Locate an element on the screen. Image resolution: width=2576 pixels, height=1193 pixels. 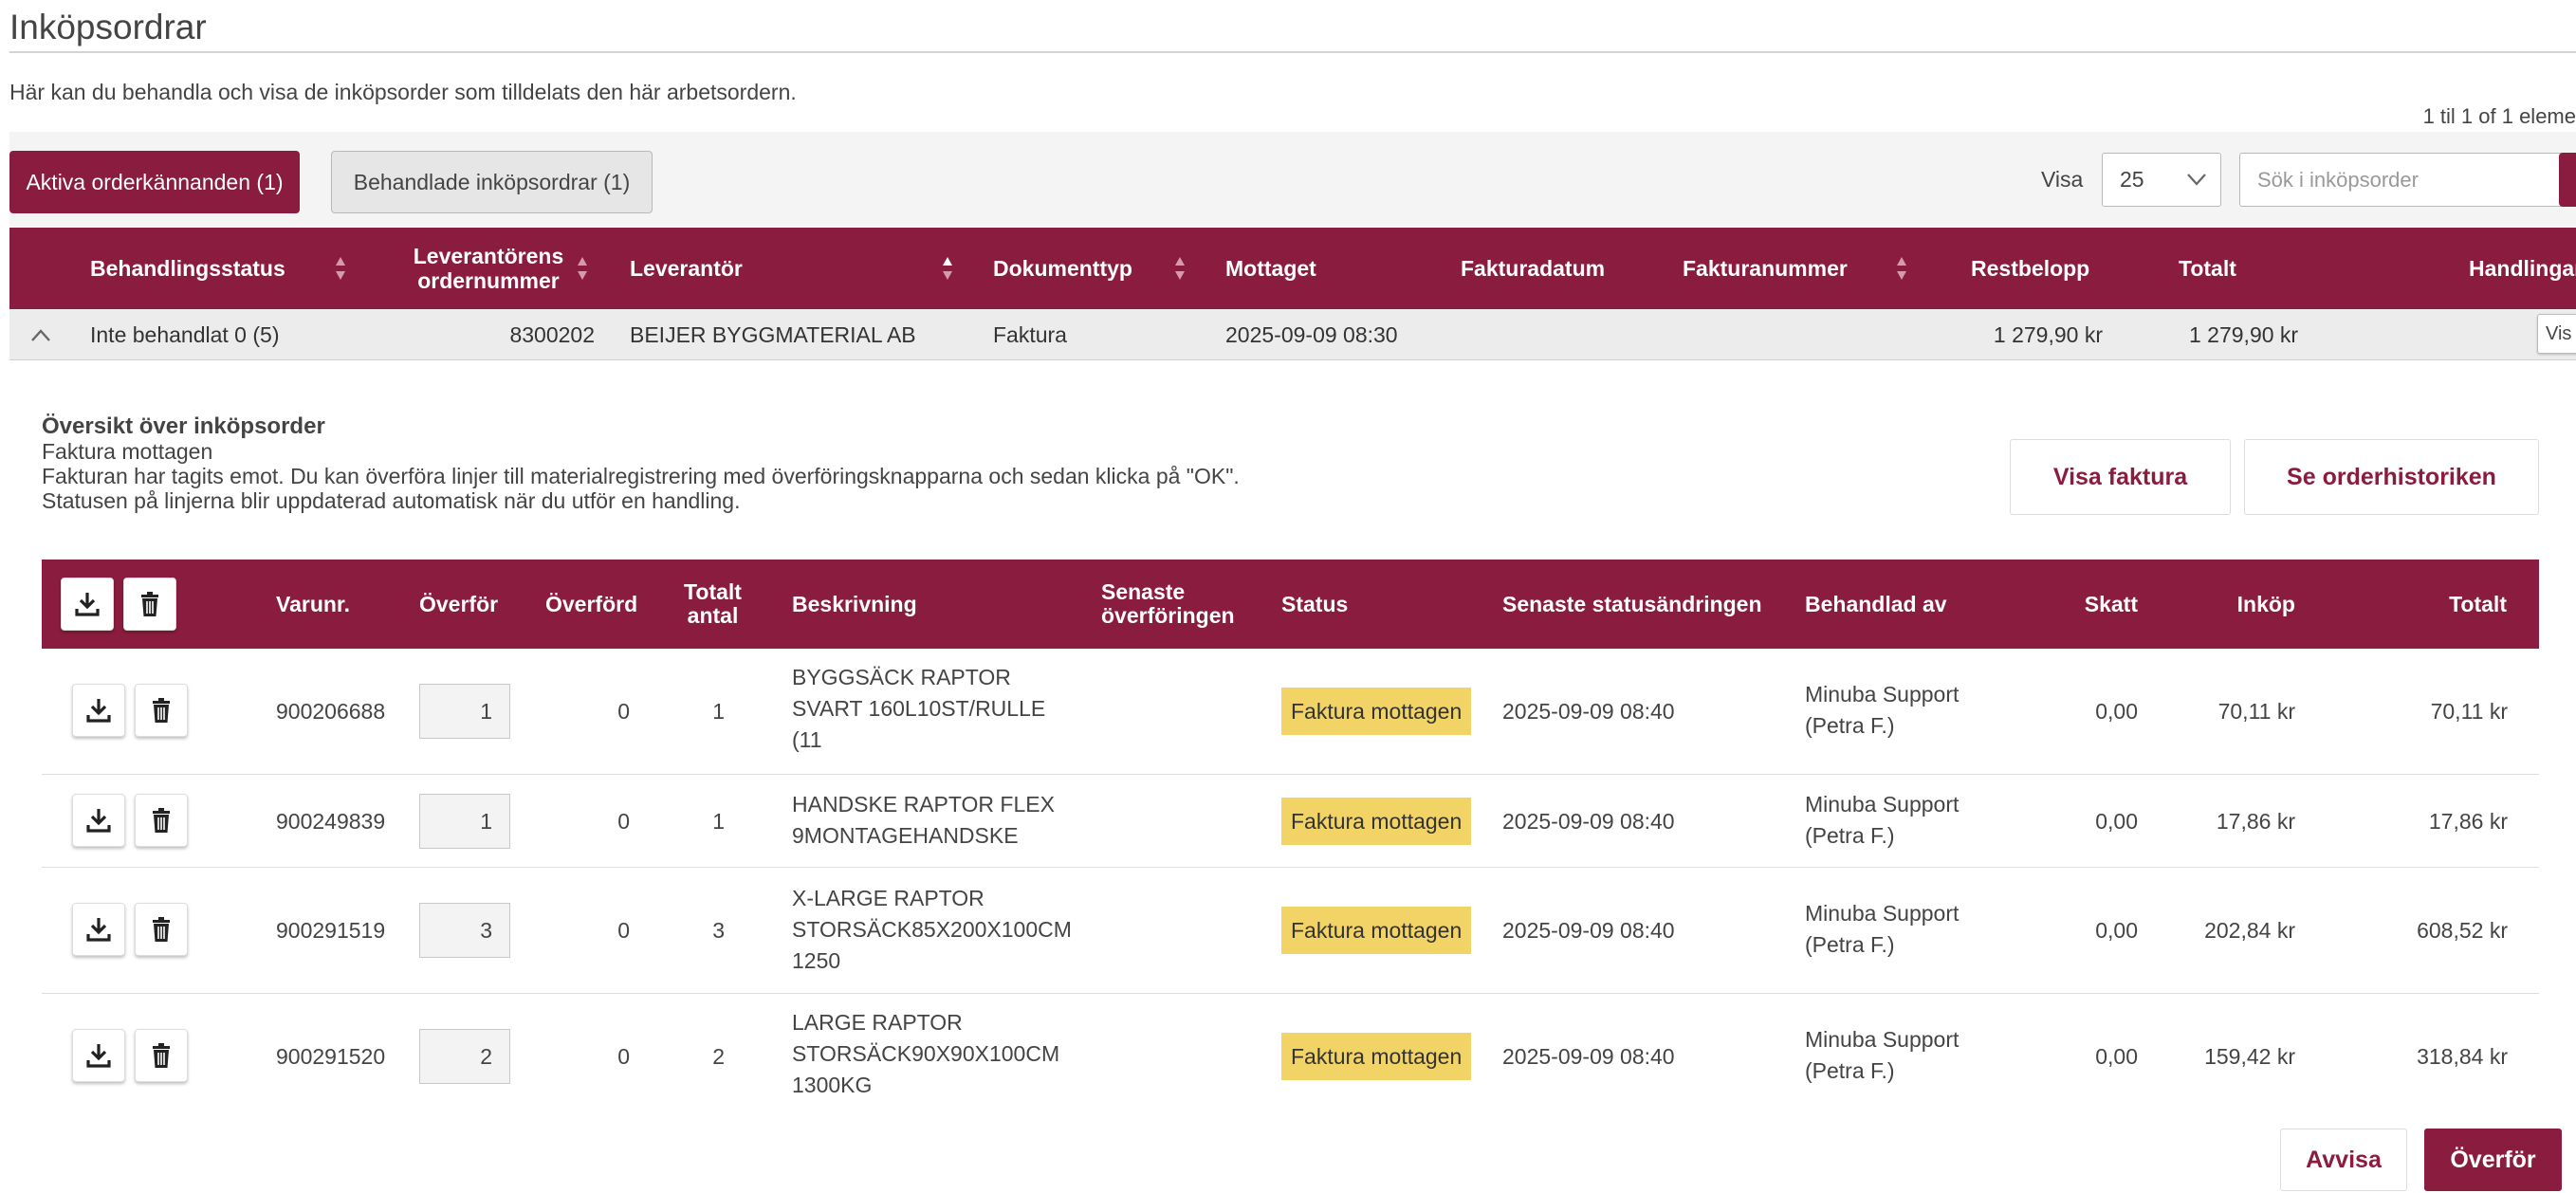
col-latest-status-change: Senaste statusändringen is located at coordinates (1632, 604).